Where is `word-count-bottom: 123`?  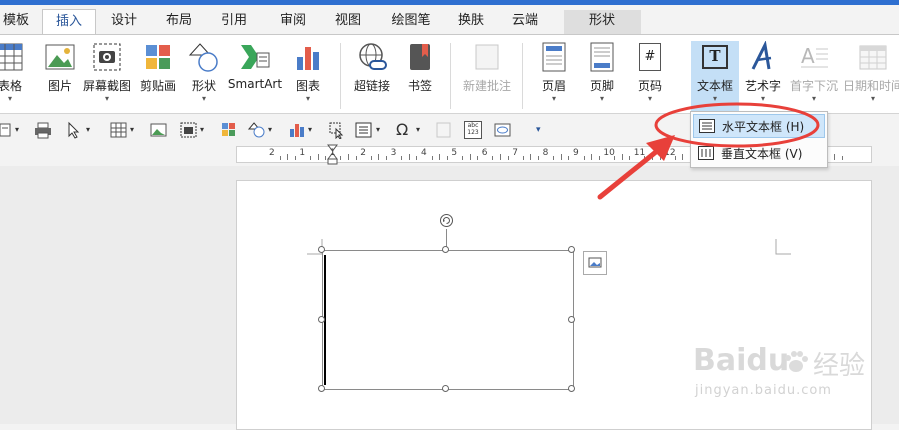
word-count-bottom: 123 is located at coordinates (473, 132).